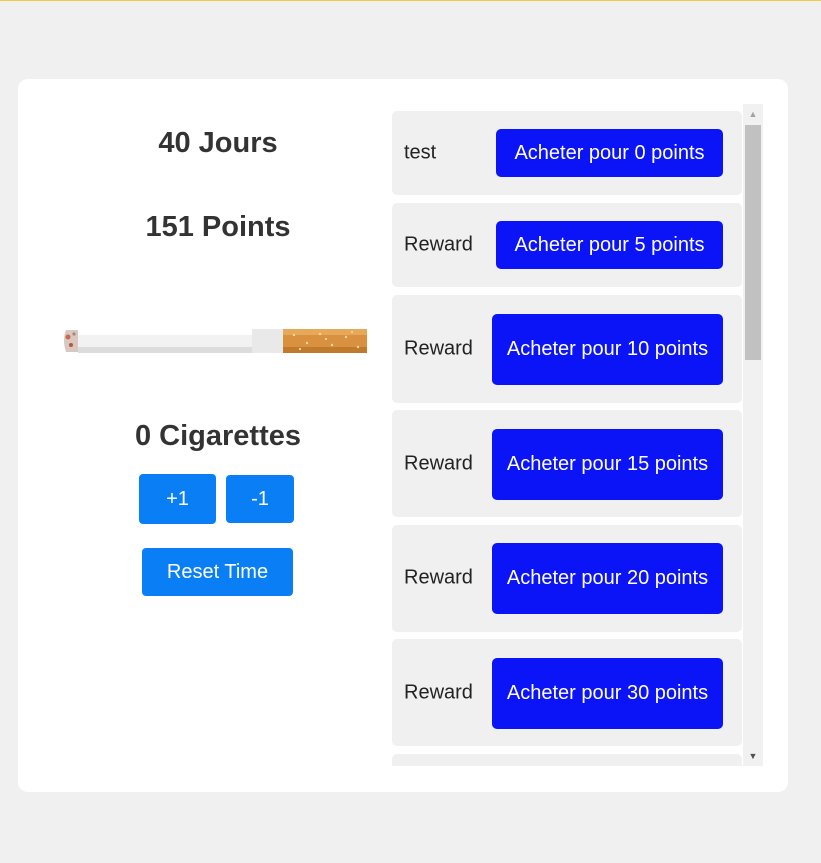  What do you see at coordinates (753, 756) in the screenshot?
I see `scroll-down-arrow-icon: ▼` at bounding box center [753, 756].